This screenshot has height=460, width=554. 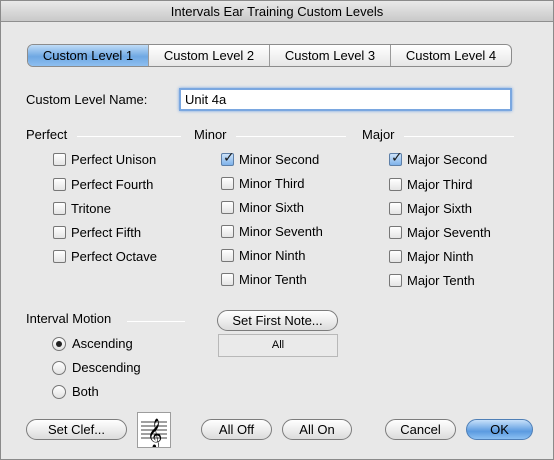 What do you see at coordinates (91, 208) in the screenshot?
I see `checkbox-label: Tritone` at bounding box center [91, 208].